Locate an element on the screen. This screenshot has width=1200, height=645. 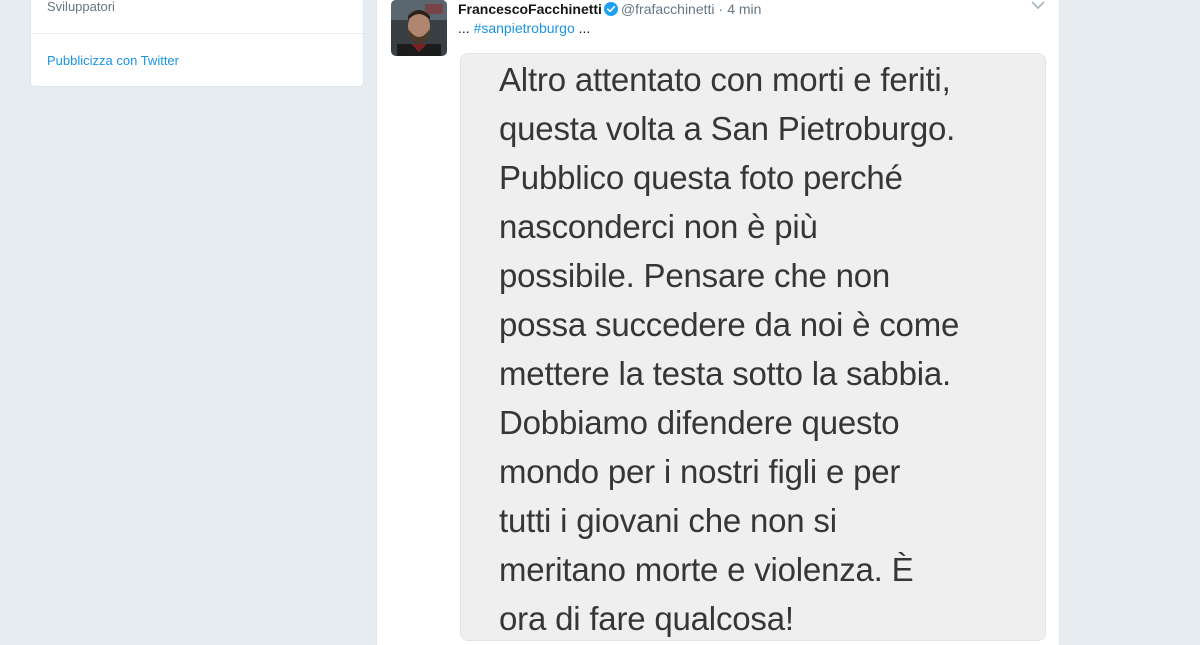
avatar is located at coordinates (419, 28).